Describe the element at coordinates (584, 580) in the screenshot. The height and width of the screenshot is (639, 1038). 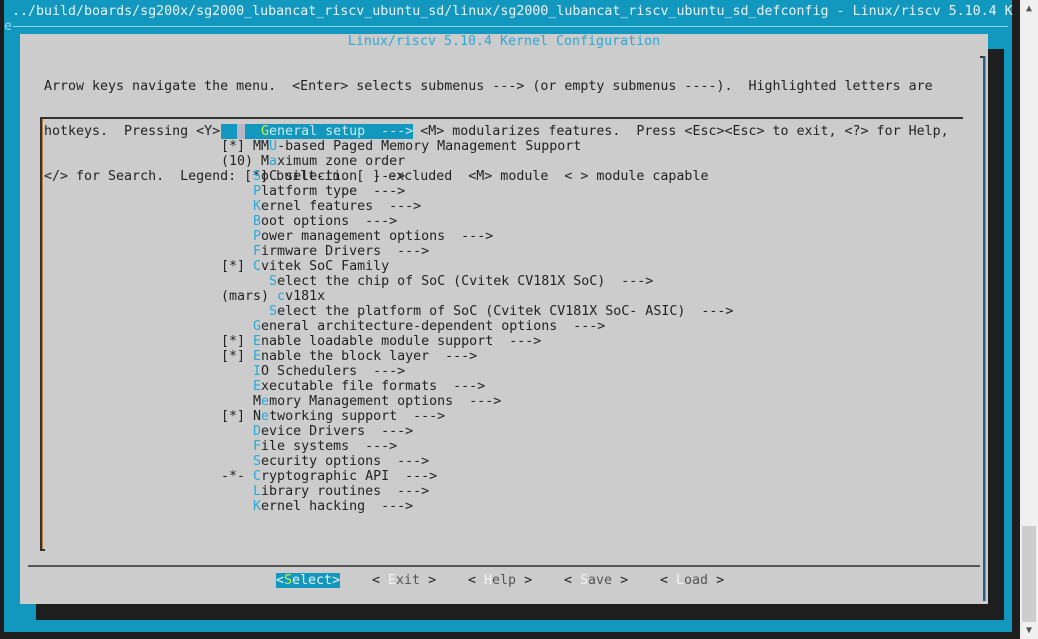
I see `button-hotkey: S` at that location.